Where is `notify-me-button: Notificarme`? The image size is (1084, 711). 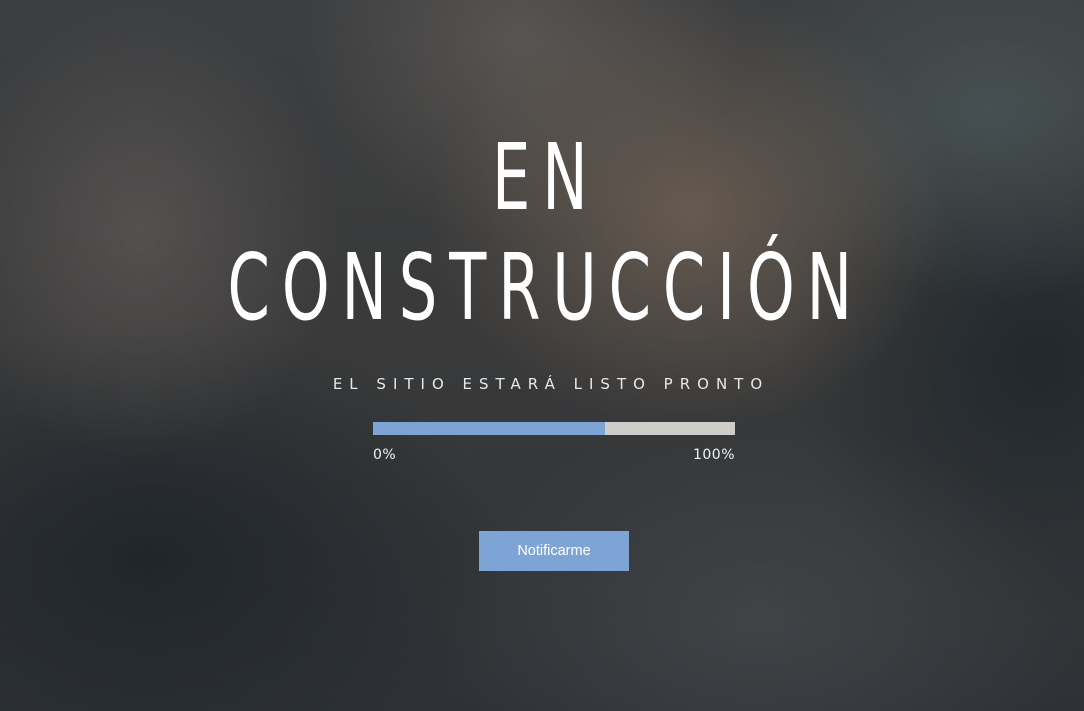 notify-me-button: Notificarme is located at coordinates (554, 551).